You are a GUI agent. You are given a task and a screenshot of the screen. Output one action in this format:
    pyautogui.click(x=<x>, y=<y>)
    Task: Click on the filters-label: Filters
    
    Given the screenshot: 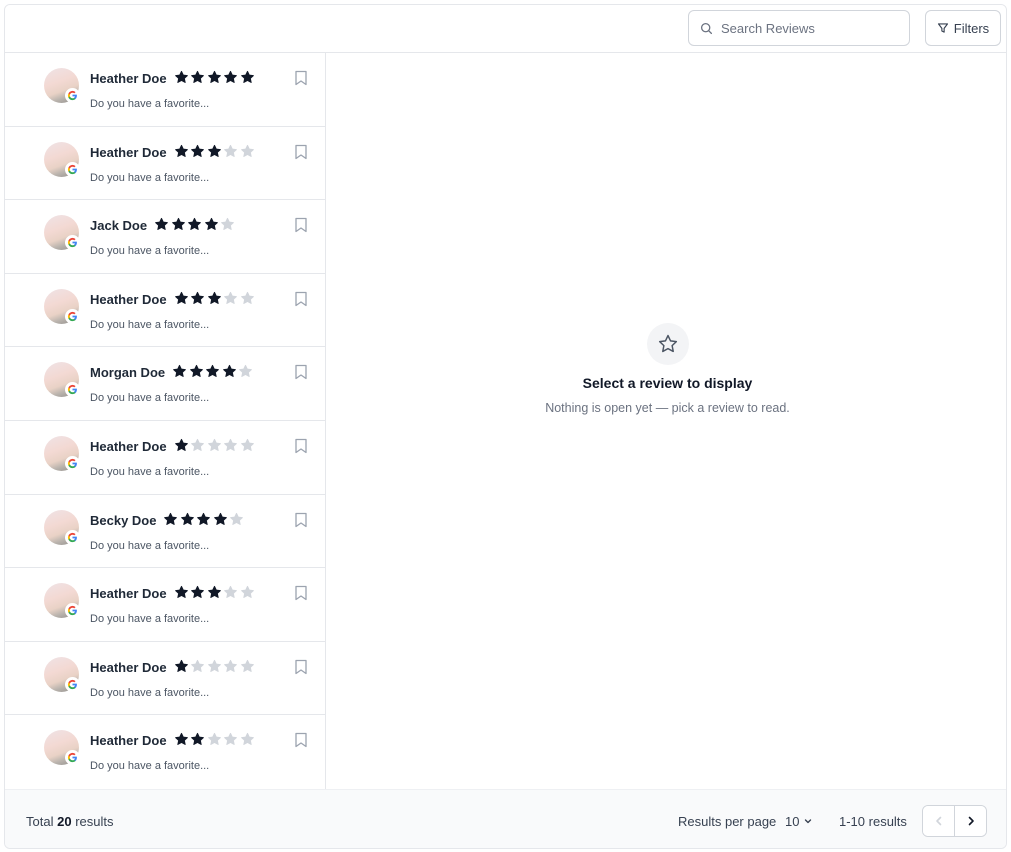 What is the action you would take?
    pyautogui.click(x=971, y=28)
    